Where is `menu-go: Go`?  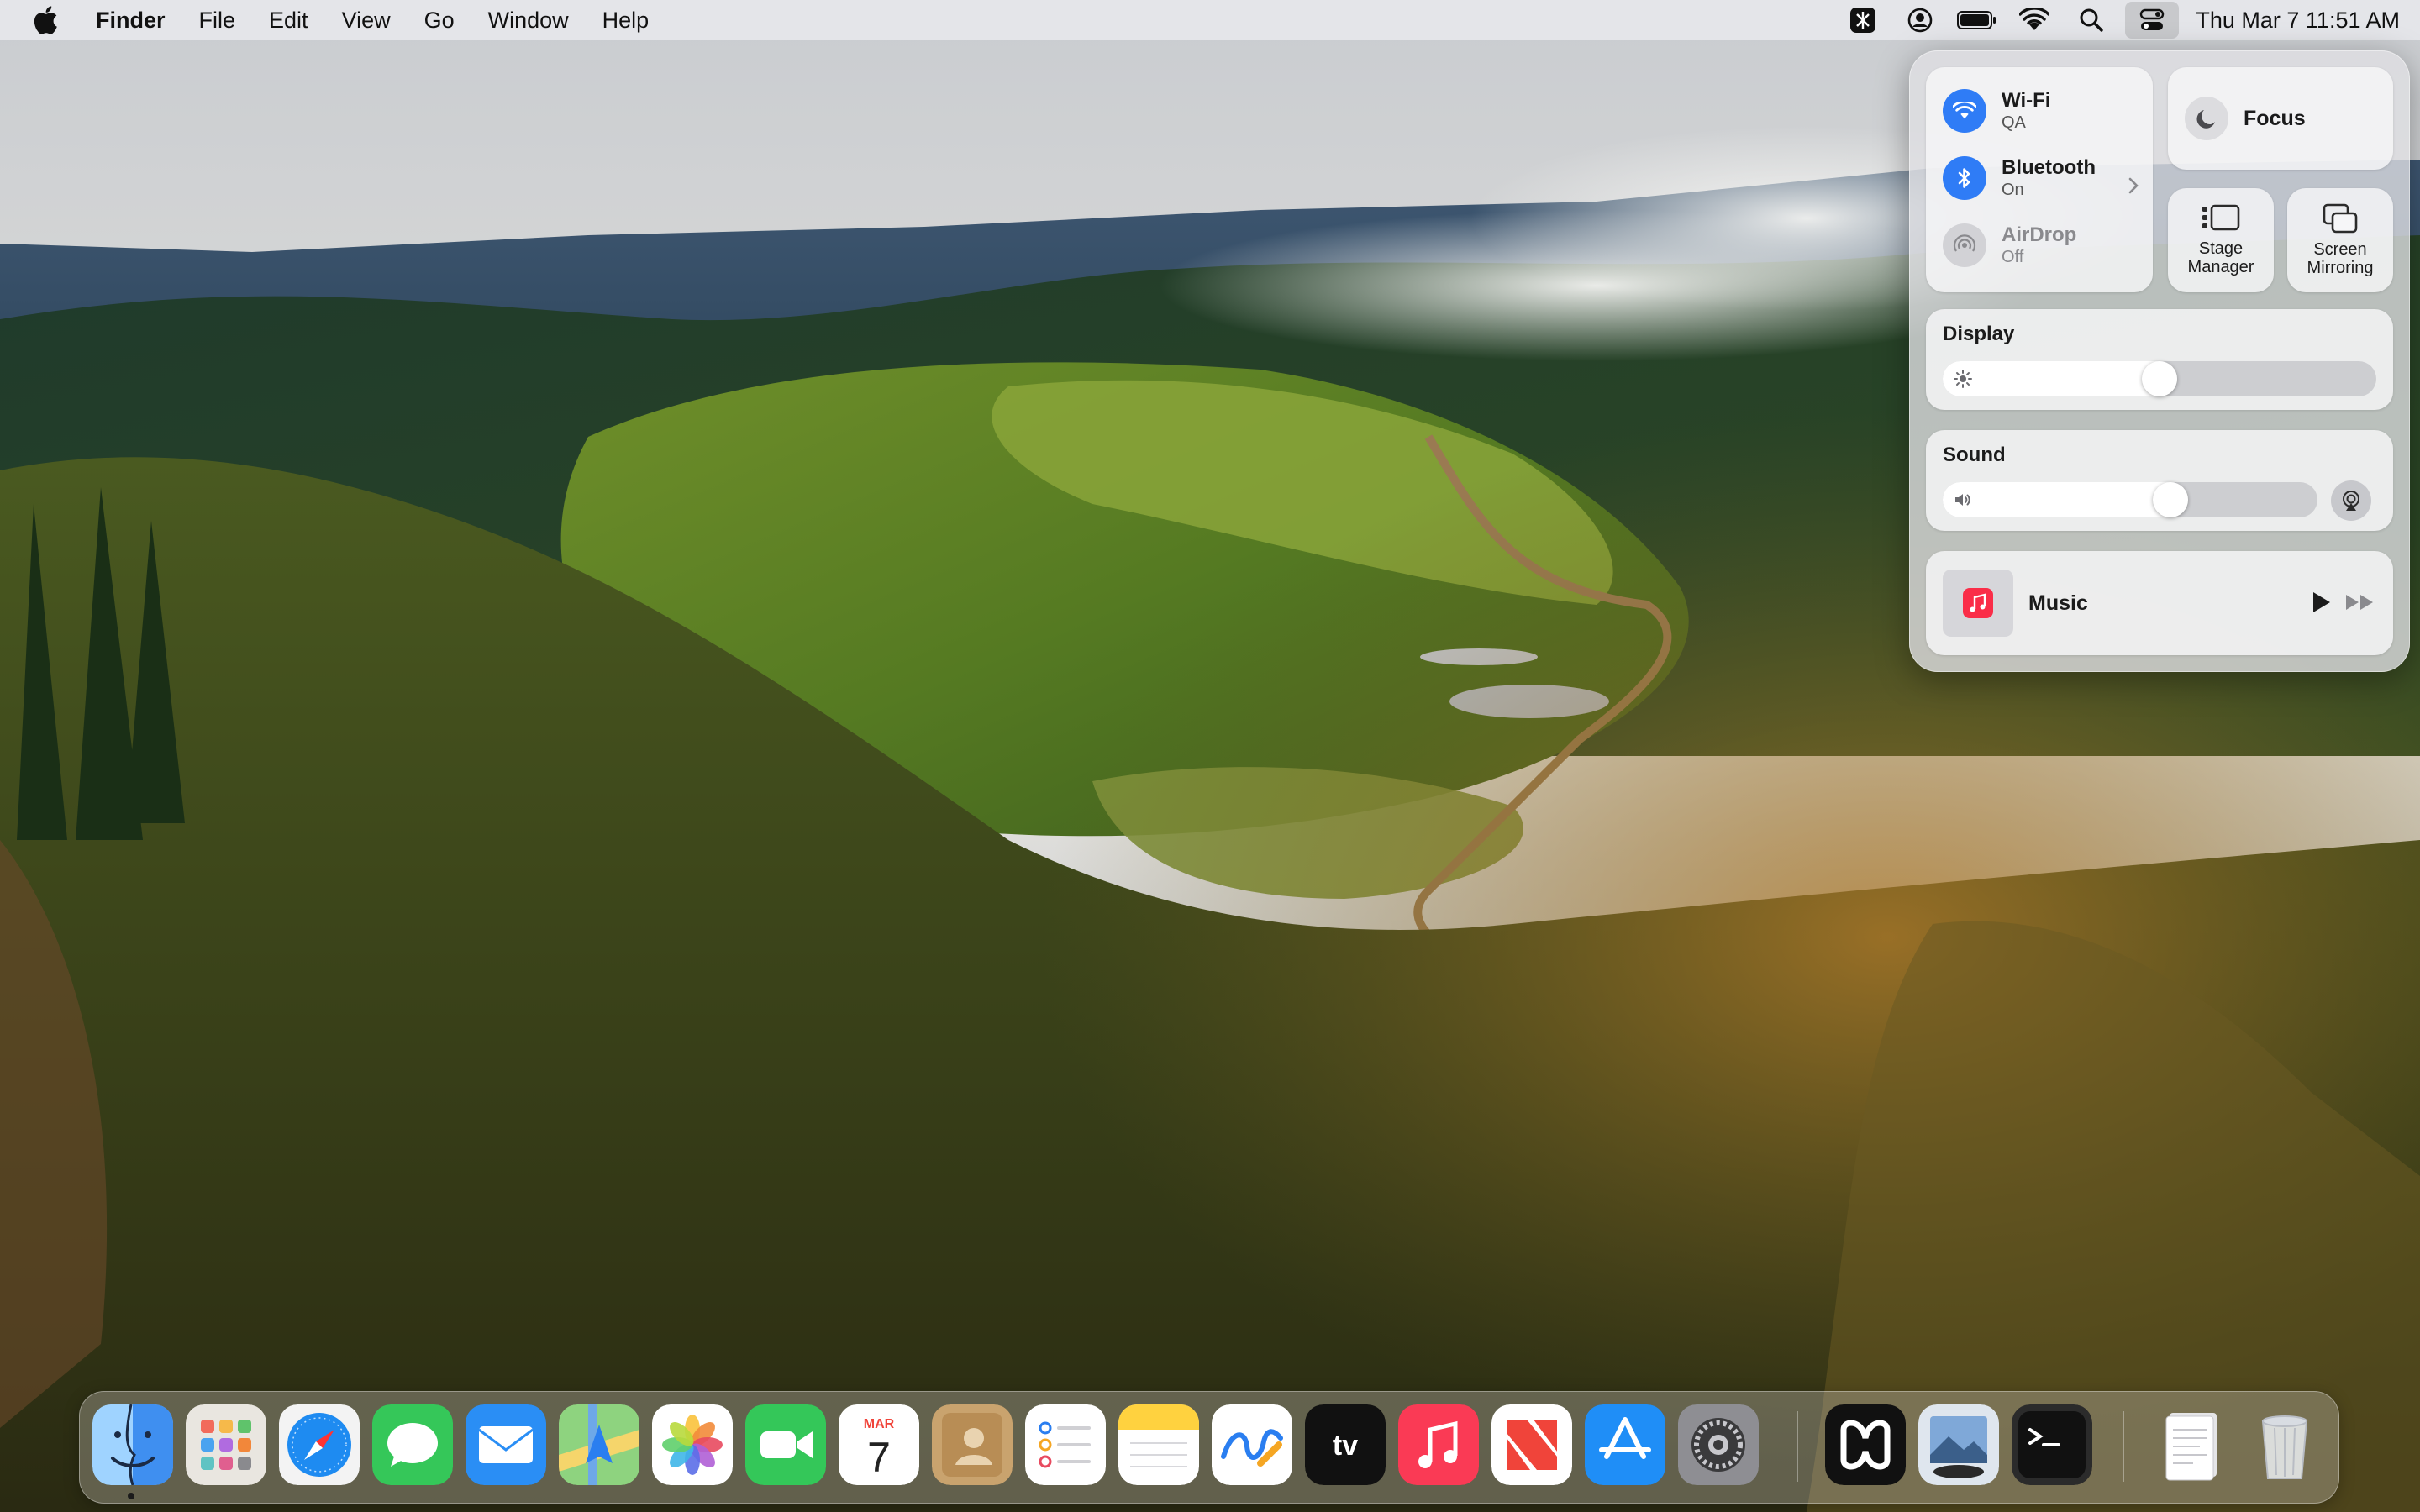 menu-go: Go is located at coordinates (439, 20).